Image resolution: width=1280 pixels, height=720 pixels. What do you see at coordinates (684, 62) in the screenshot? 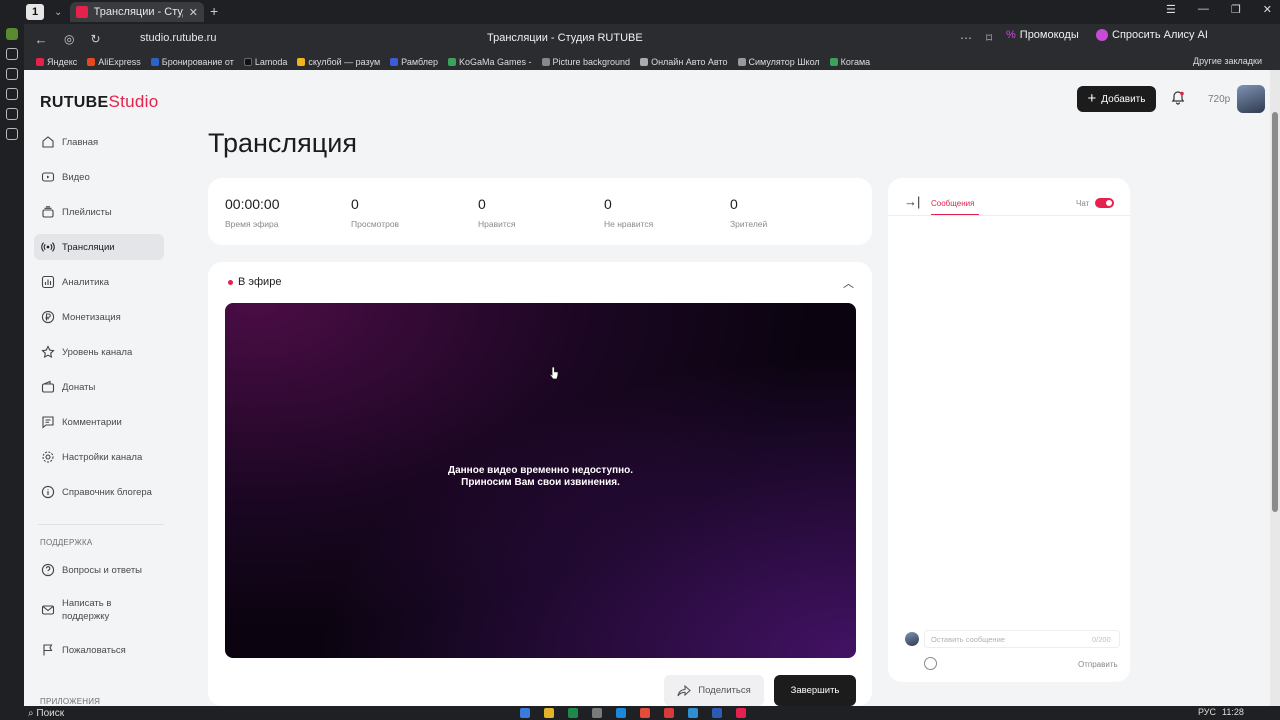
I see `bookmark-item: Онлайн Авто Авто` at bounding box center [684, 62].